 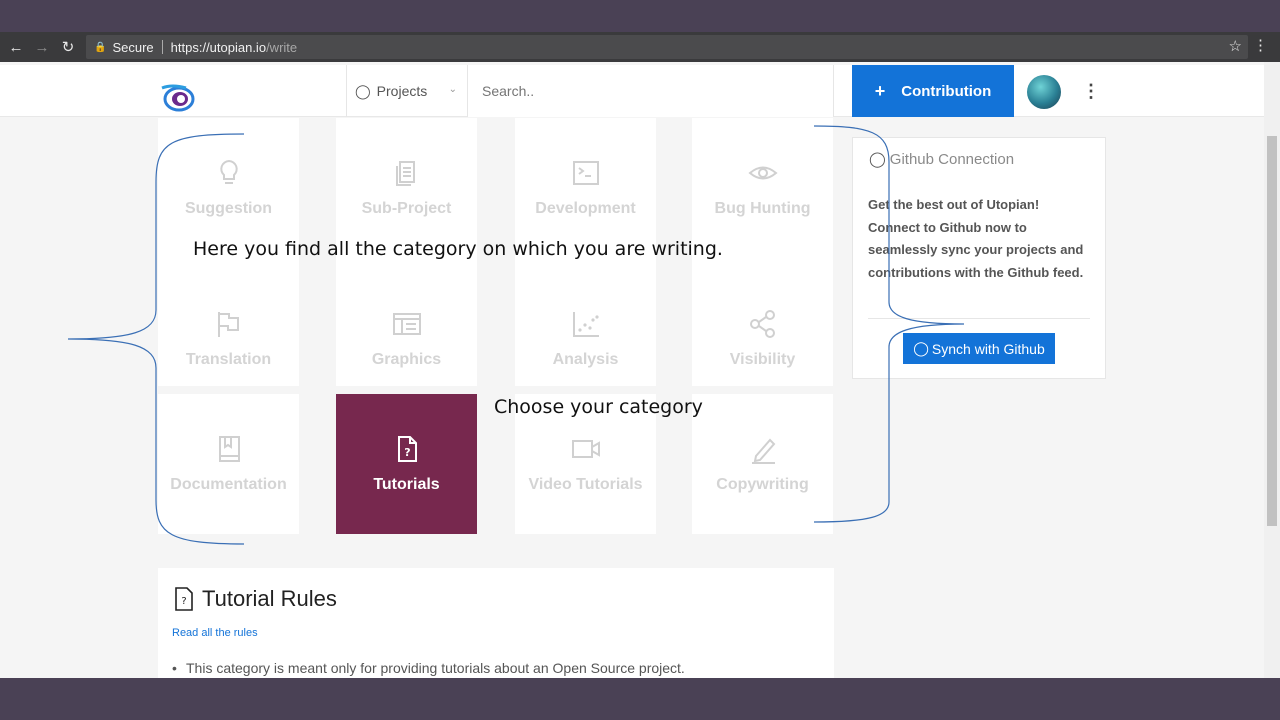 I want to click on category-label: Documentation, so click(x=228, y=484).